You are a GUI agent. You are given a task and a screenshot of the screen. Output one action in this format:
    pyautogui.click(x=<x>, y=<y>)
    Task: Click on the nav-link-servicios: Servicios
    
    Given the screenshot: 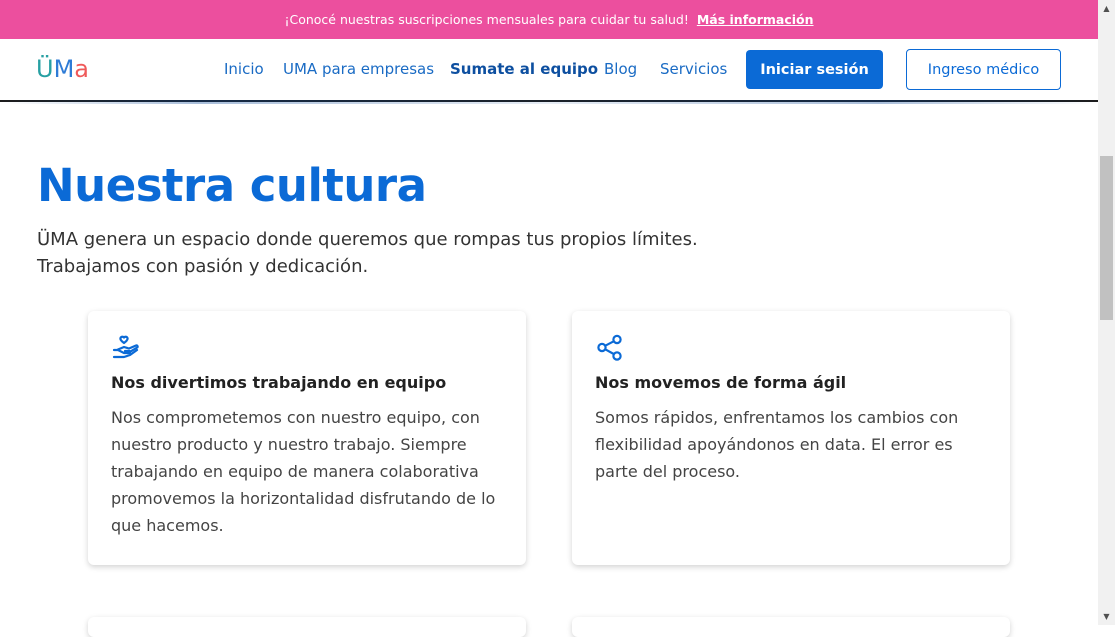 What is the action you would take?
    pyautogui.click(x=693, y=69)
    